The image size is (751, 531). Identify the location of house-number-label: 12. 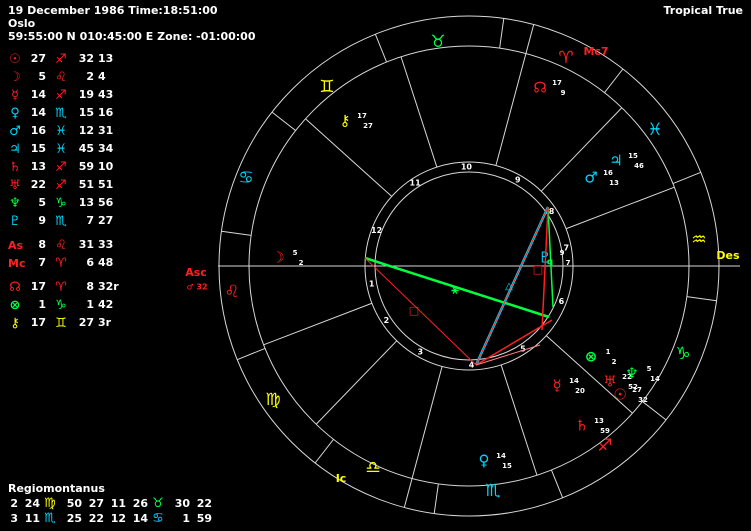
(376, 230).